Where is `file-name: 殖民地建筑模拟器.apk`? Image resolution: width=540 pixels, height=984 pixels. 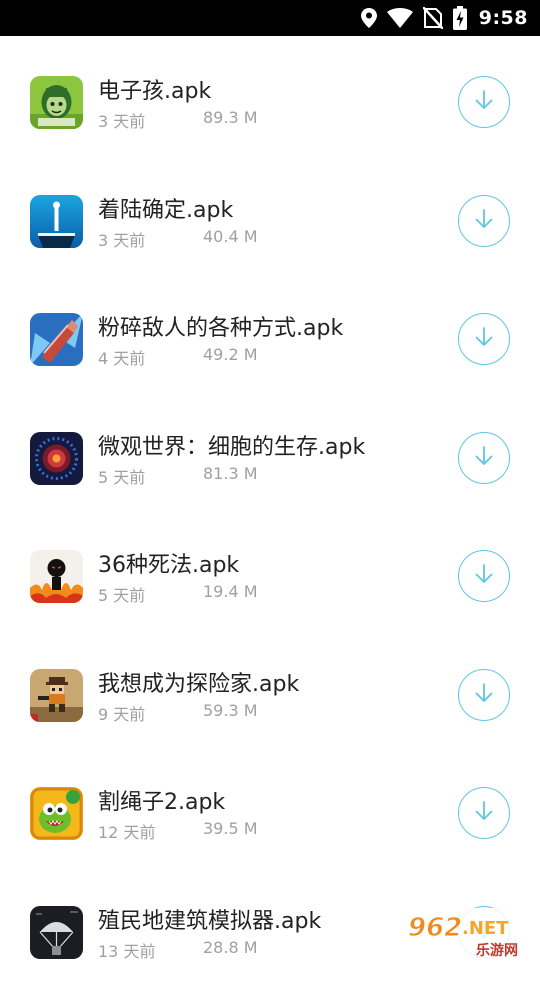 file-name: 殖民地建筑模拟器.apk is located at coordinates (209, 919).